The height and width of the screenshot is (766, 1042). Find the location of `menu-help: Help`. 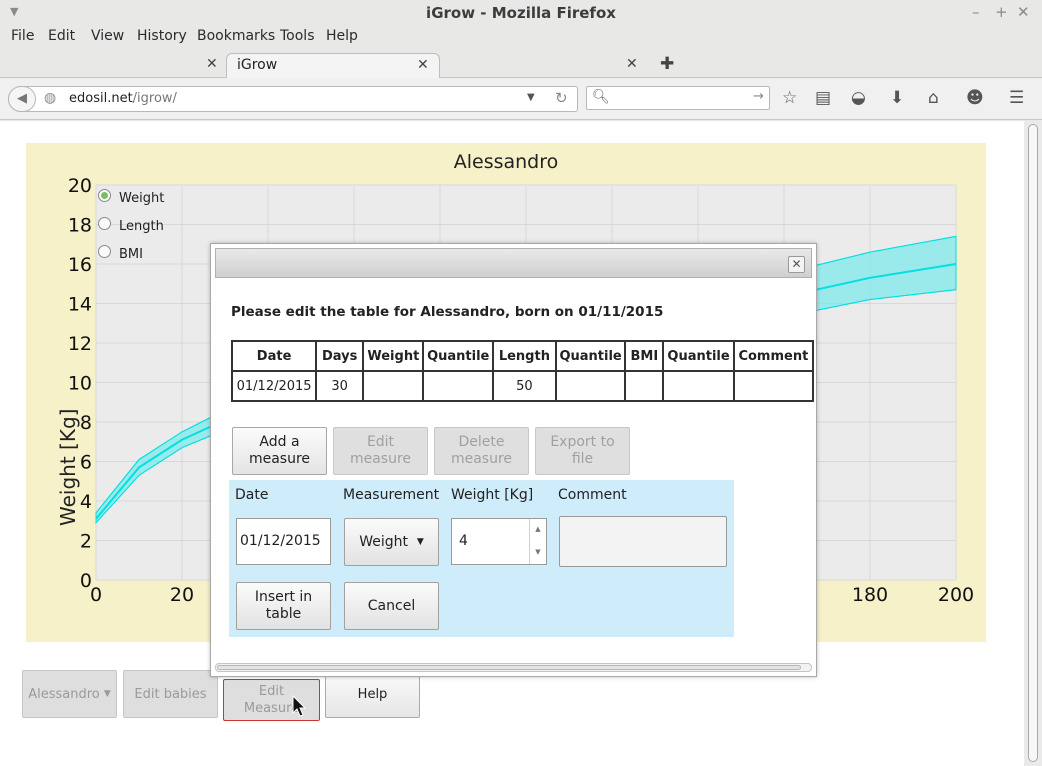

menu-help: Help is located at coordinates (342, 36).